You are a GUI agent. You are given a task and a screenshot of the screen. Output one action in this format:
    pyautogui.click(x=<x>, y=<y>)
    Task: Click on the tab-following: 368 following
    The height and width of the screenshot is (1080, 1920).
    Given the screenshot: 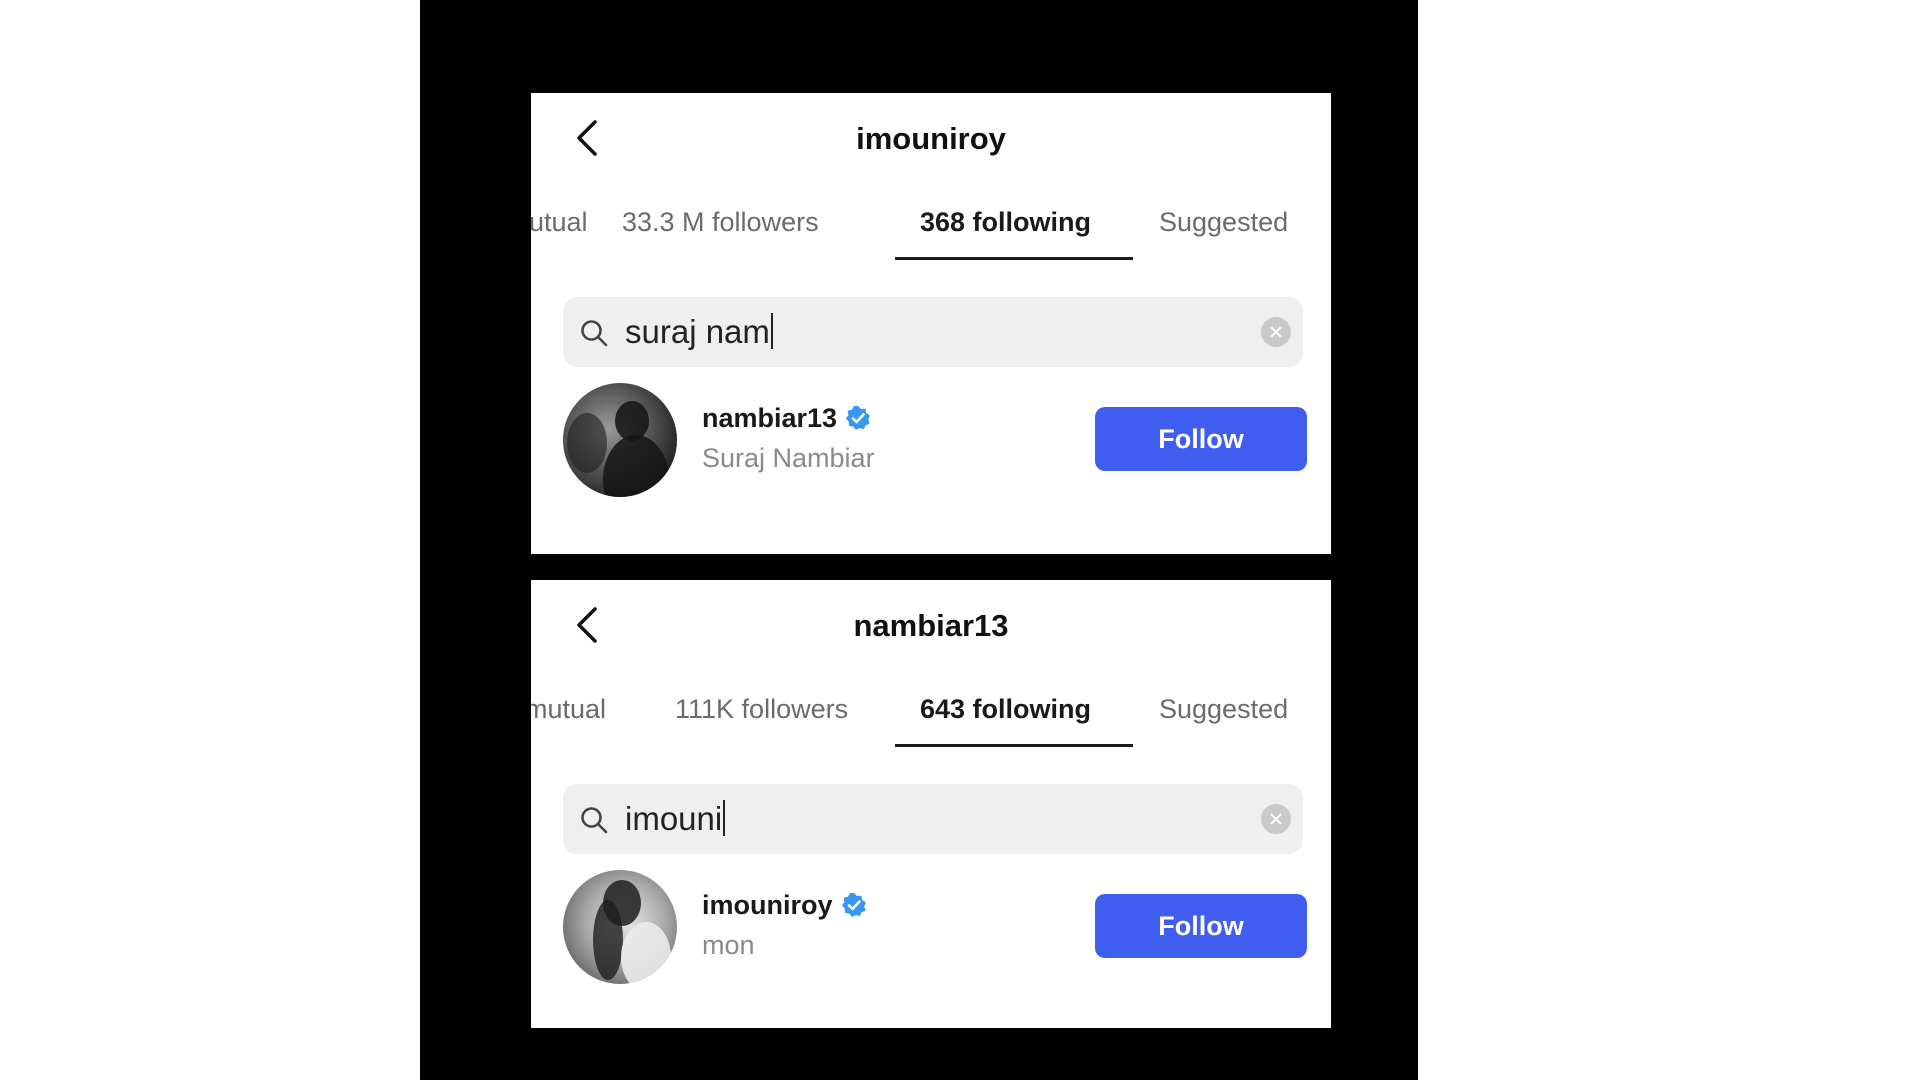 What is the action you would take?
    pyautogui.click(x=1005, y=222)
    